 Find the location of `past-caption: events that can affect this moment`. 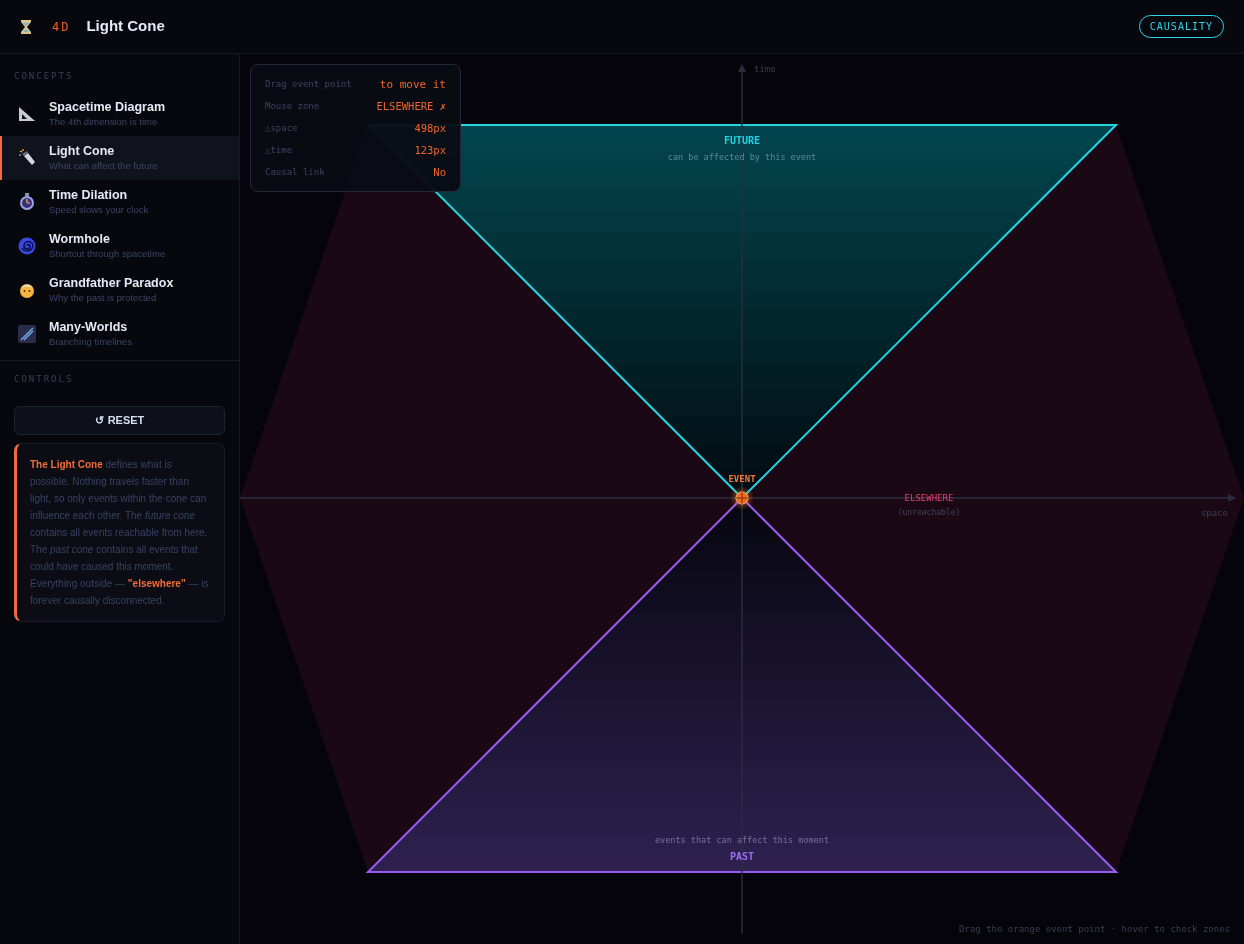

past-caption: events that can affect this moment is located at coordinates (742, 840).